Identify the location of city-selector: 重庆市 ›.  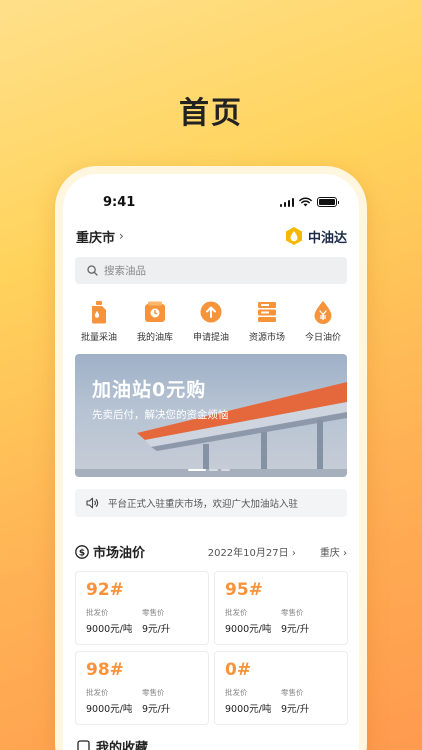
(100, 236).